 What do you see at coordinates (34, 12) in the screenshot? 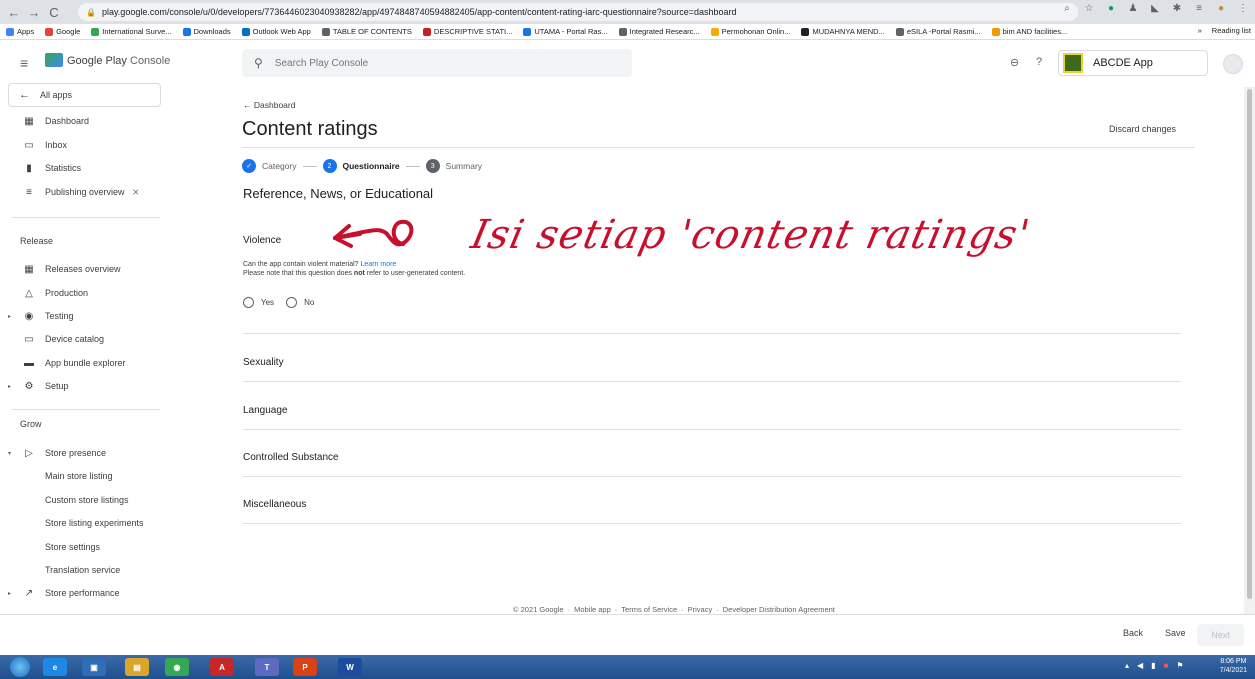
I see `forward-arrow-icon: →` at bounding box center [34, 12].